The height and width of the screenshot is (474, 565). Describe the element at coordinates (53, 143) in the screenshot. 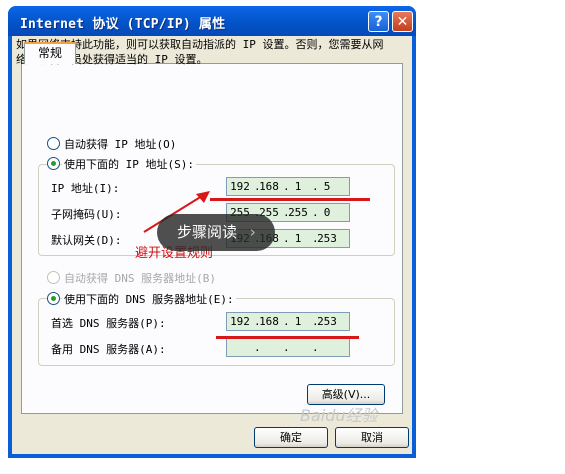

I see `radio-auto-ip` at that location.